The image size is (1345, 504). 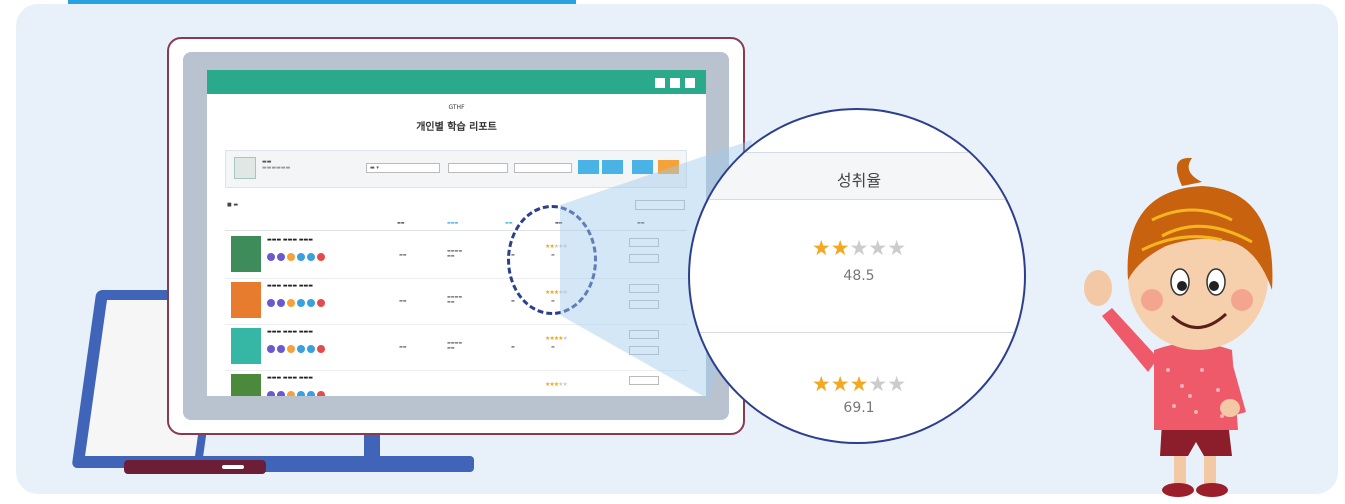 What do you see at coordinates (859, 248) in the screenshot?
I see `rating-stars-1: ★★★★★` at bounding box center [859, 248].